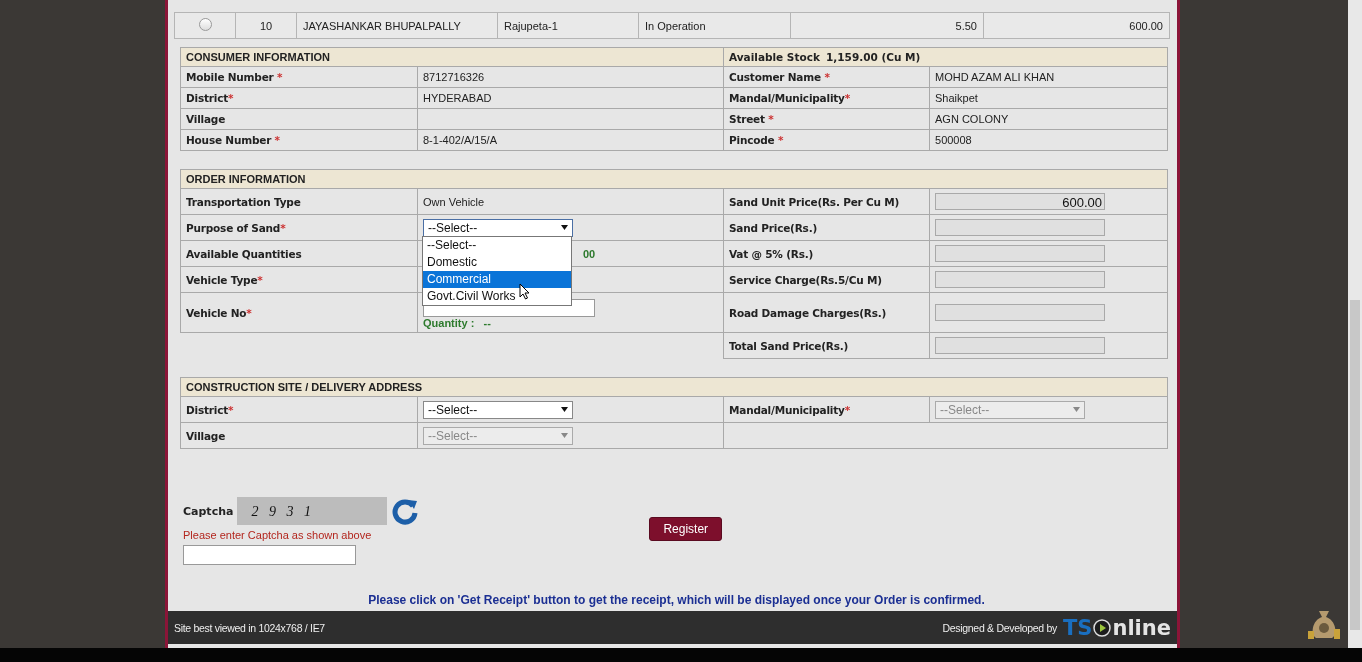 This screenshot has width=1362, height=662. I want to click on field-value: AGN COLONY, so click(972, 119).